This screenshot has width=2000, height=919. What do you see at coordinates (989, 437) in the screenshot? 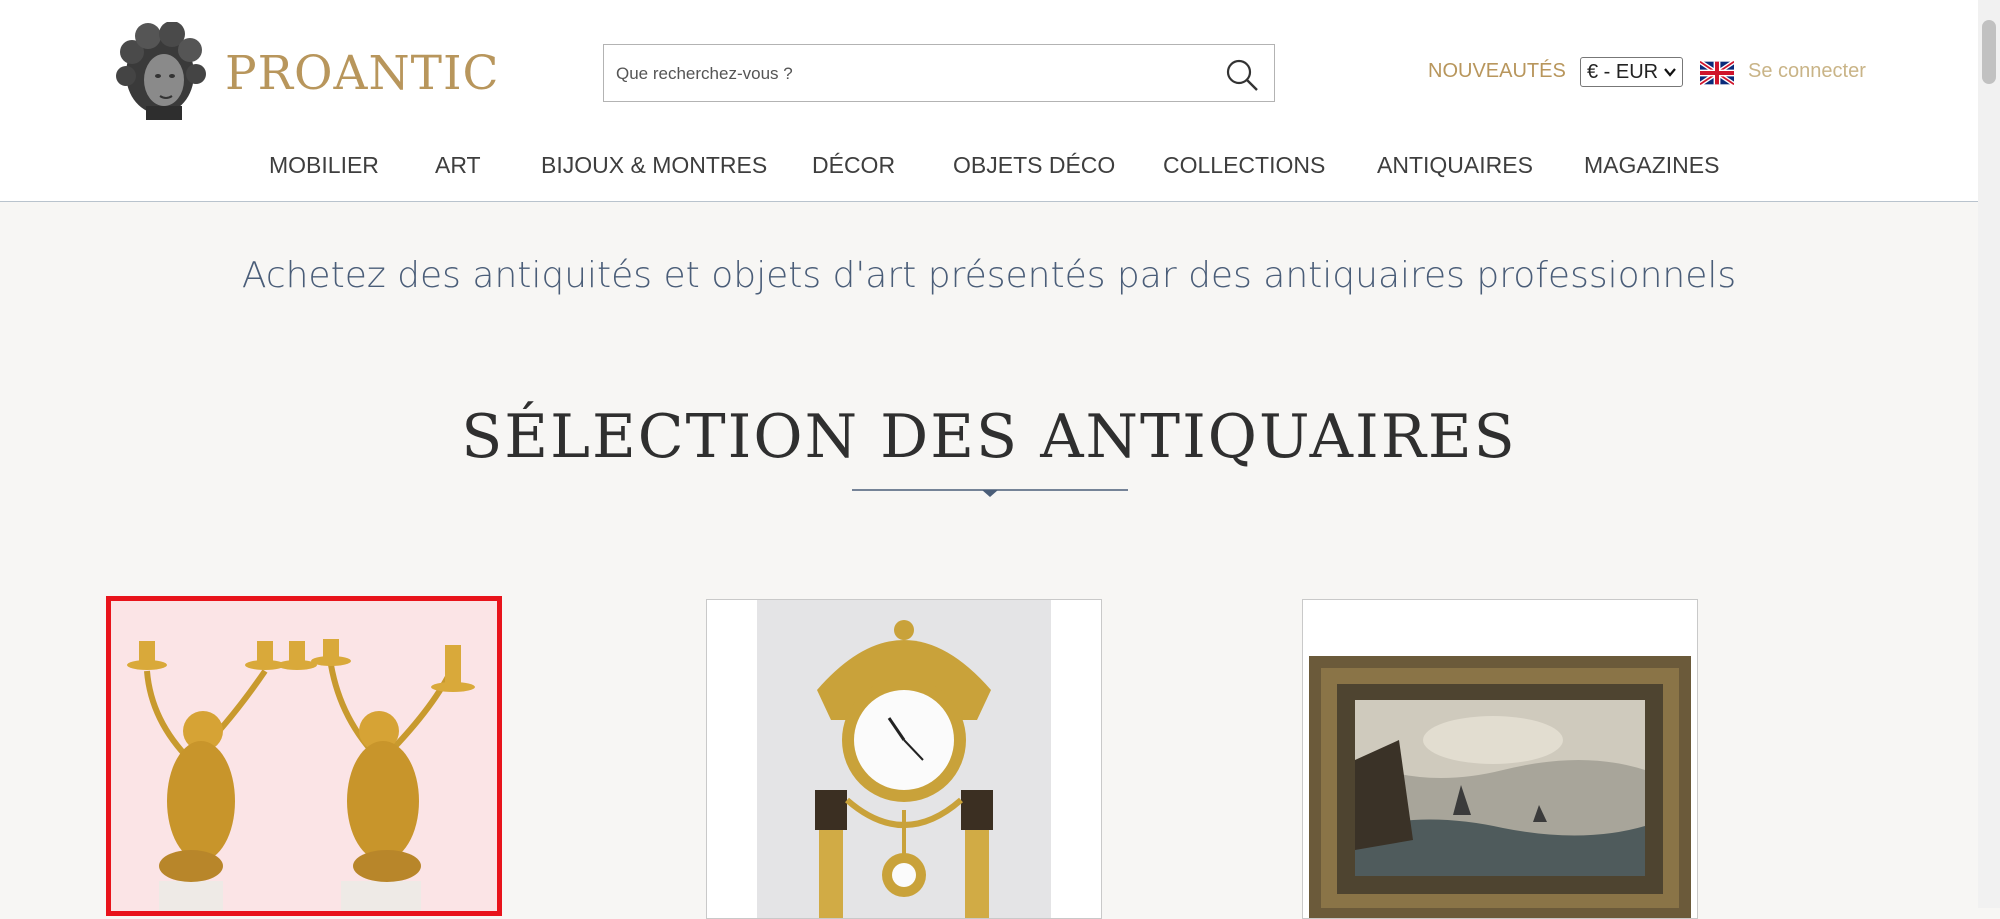
I see `section-title: SÉLECTION DES ANTIQUAIRES` at bounding box center [989, 437].